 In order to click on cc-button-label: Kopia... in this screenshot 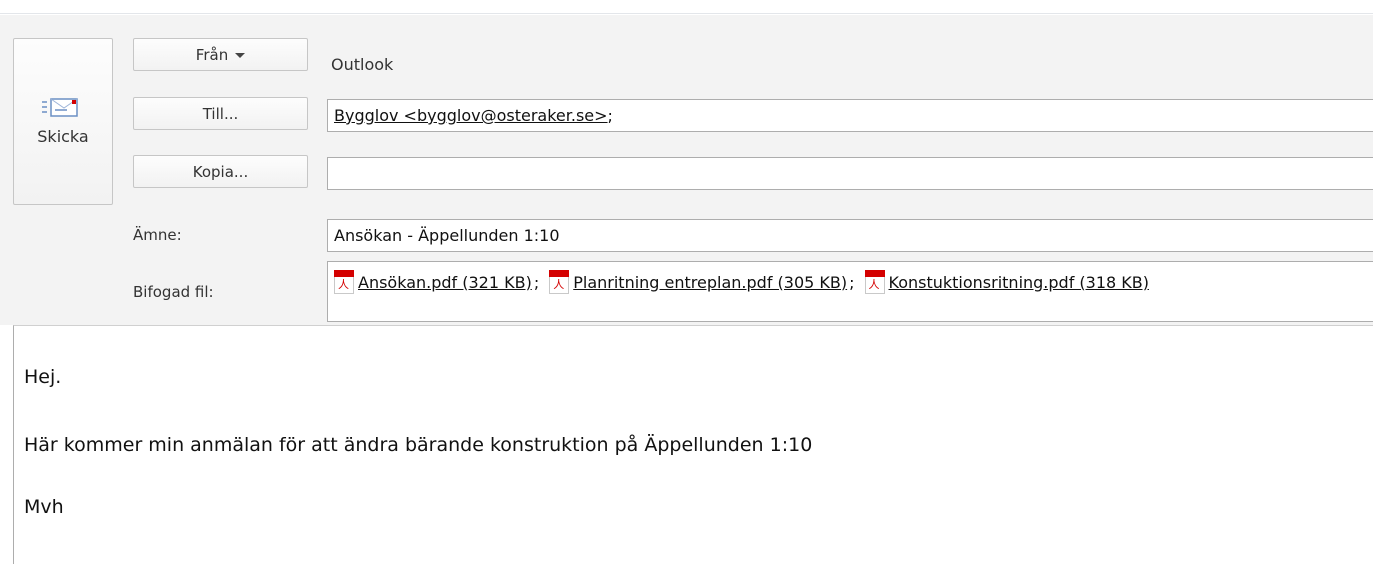, I will do `click(220, 171)`.